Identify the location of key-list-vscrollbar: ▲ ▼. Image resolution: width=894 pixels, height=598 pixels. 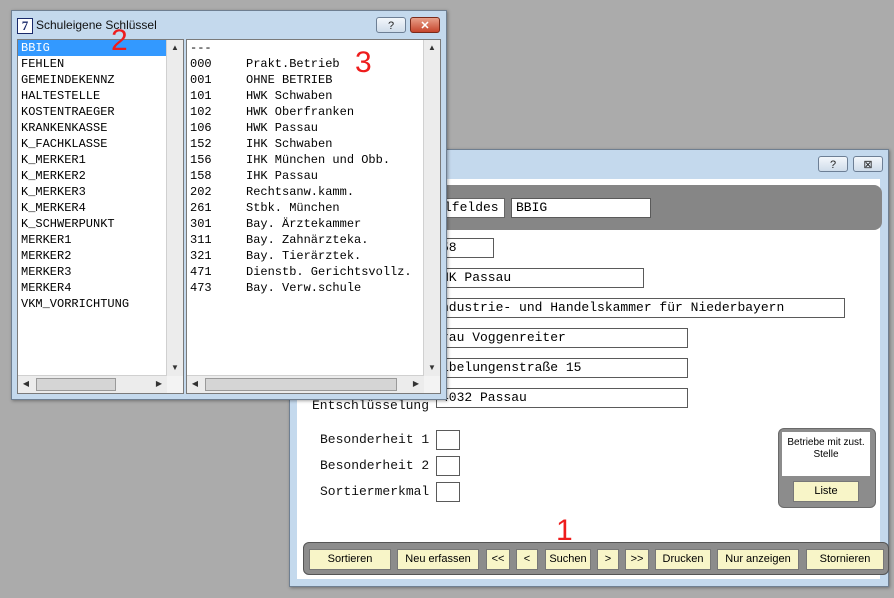
(174, 208).